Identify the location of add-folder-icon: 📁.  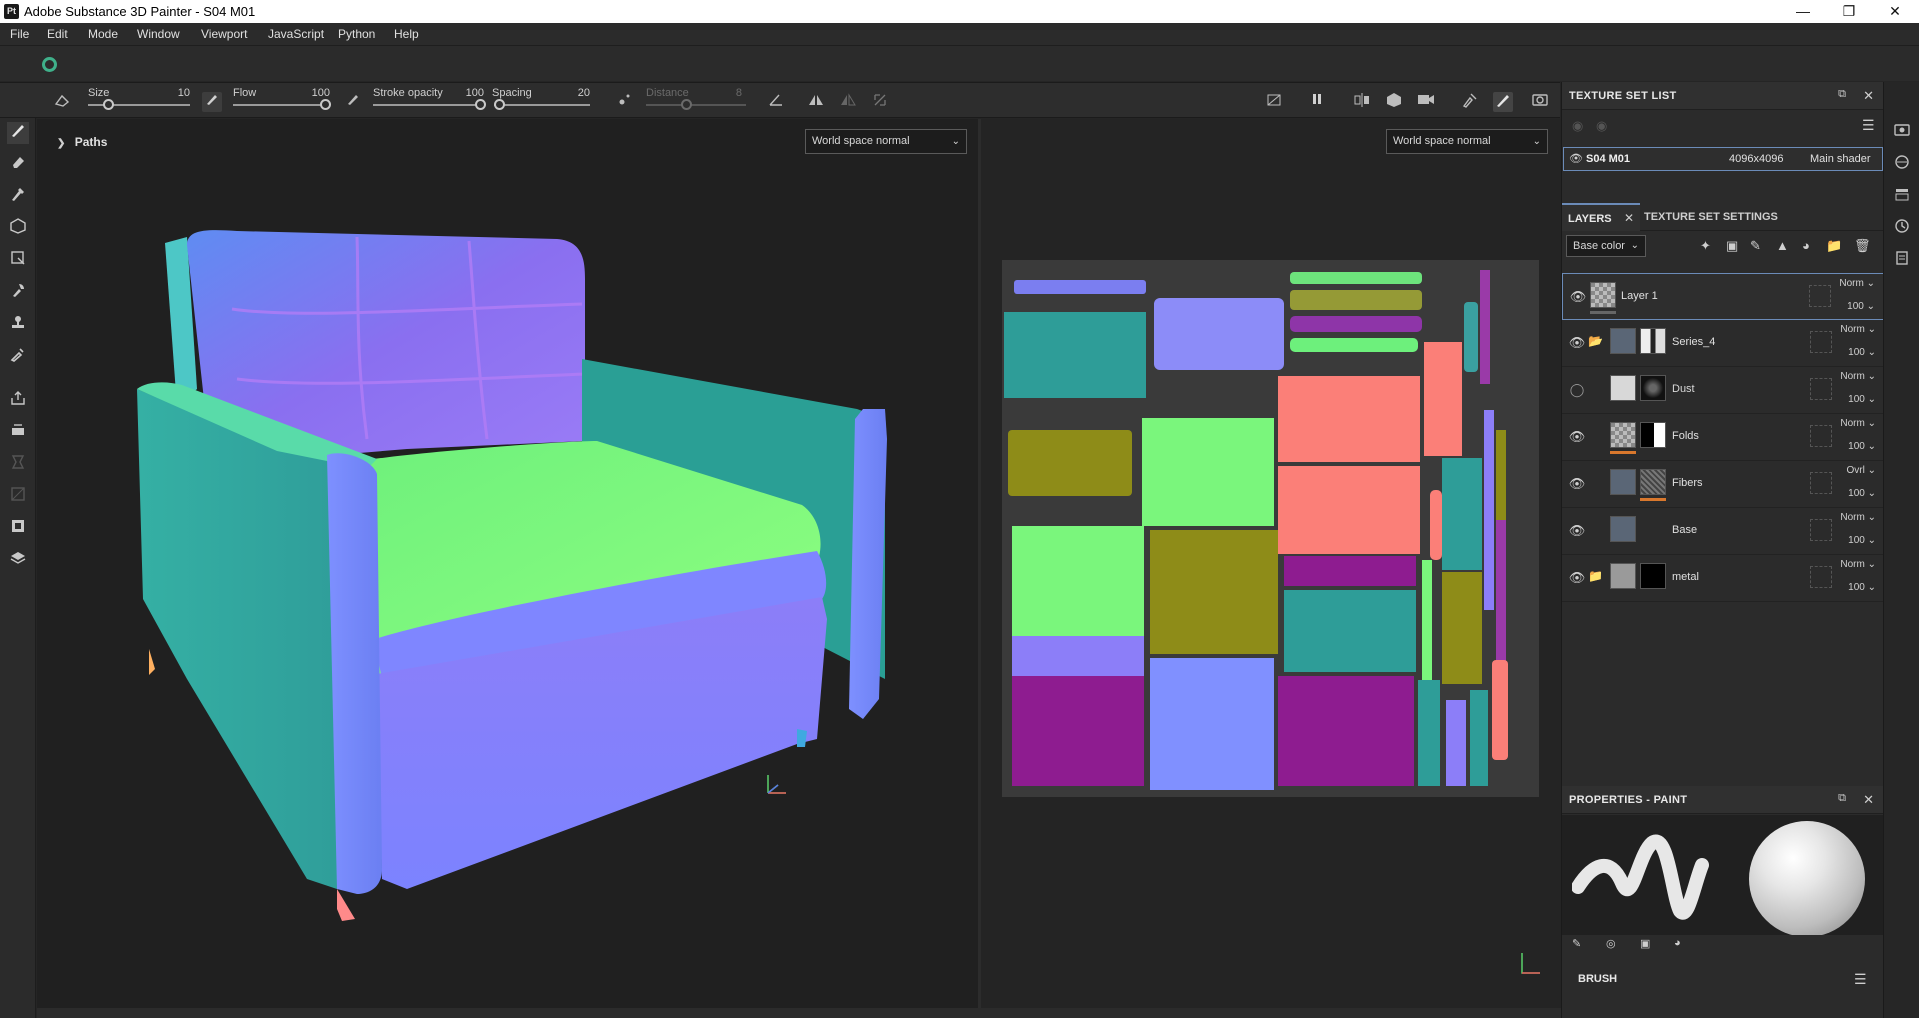
(1834, 246).